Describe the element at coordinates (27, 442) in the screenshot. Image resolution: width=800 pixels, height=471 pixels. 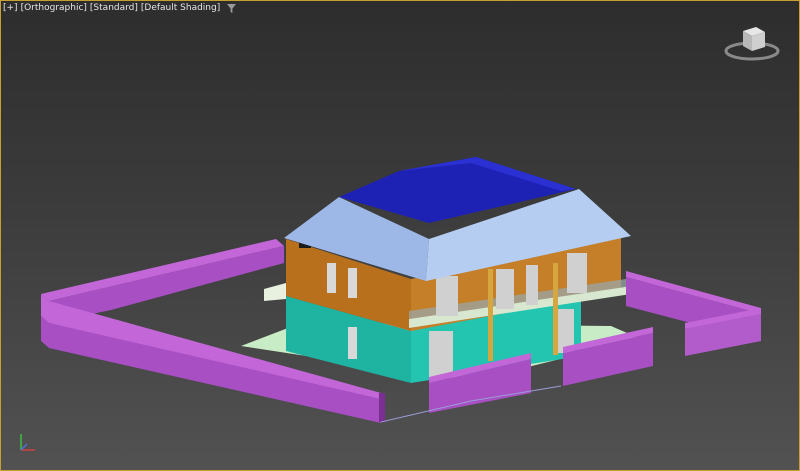
I see `axis-gizmo-icon` at that location.